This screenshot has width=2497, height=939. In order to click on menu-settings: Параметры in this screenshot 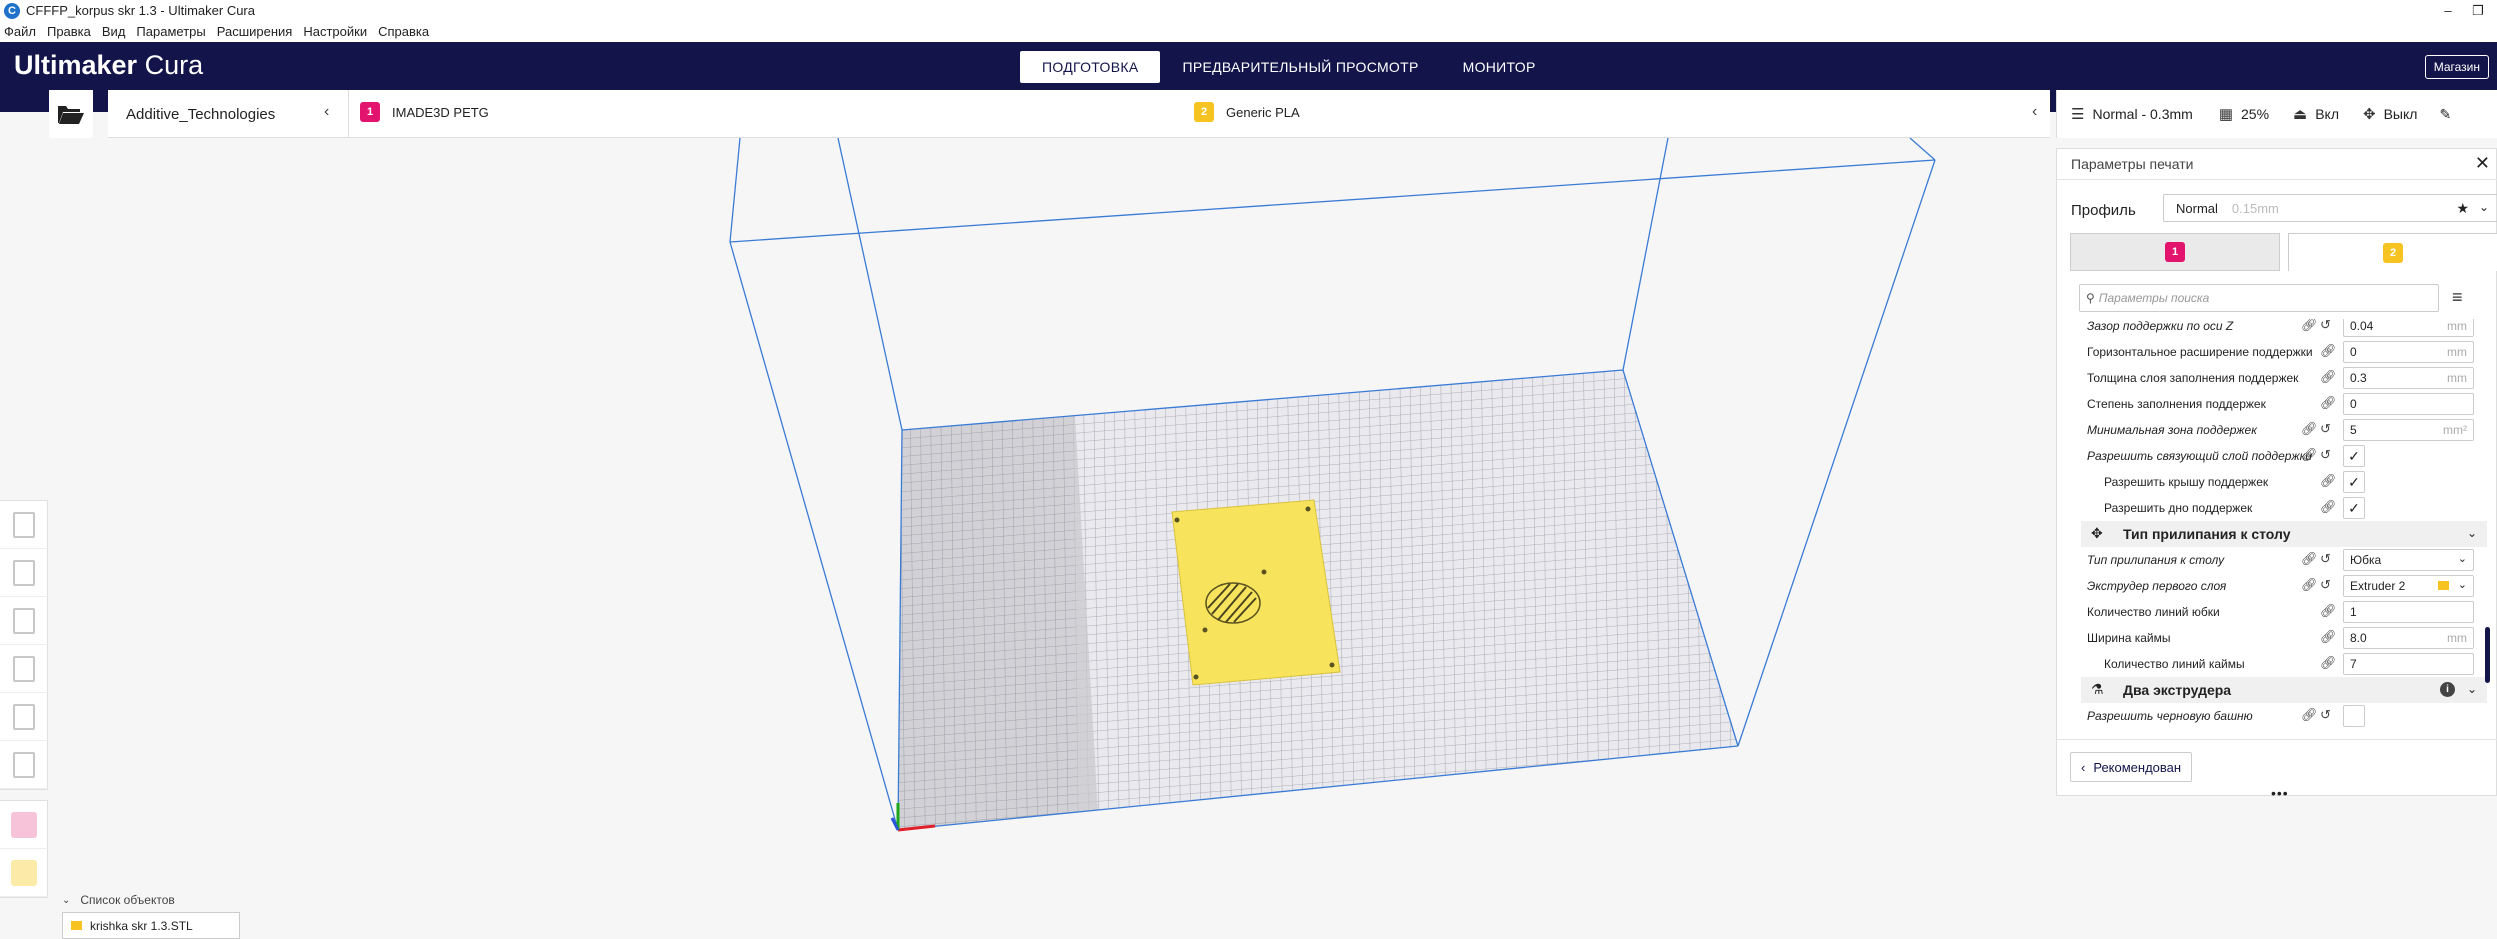, I will do `click(170, 31)`.